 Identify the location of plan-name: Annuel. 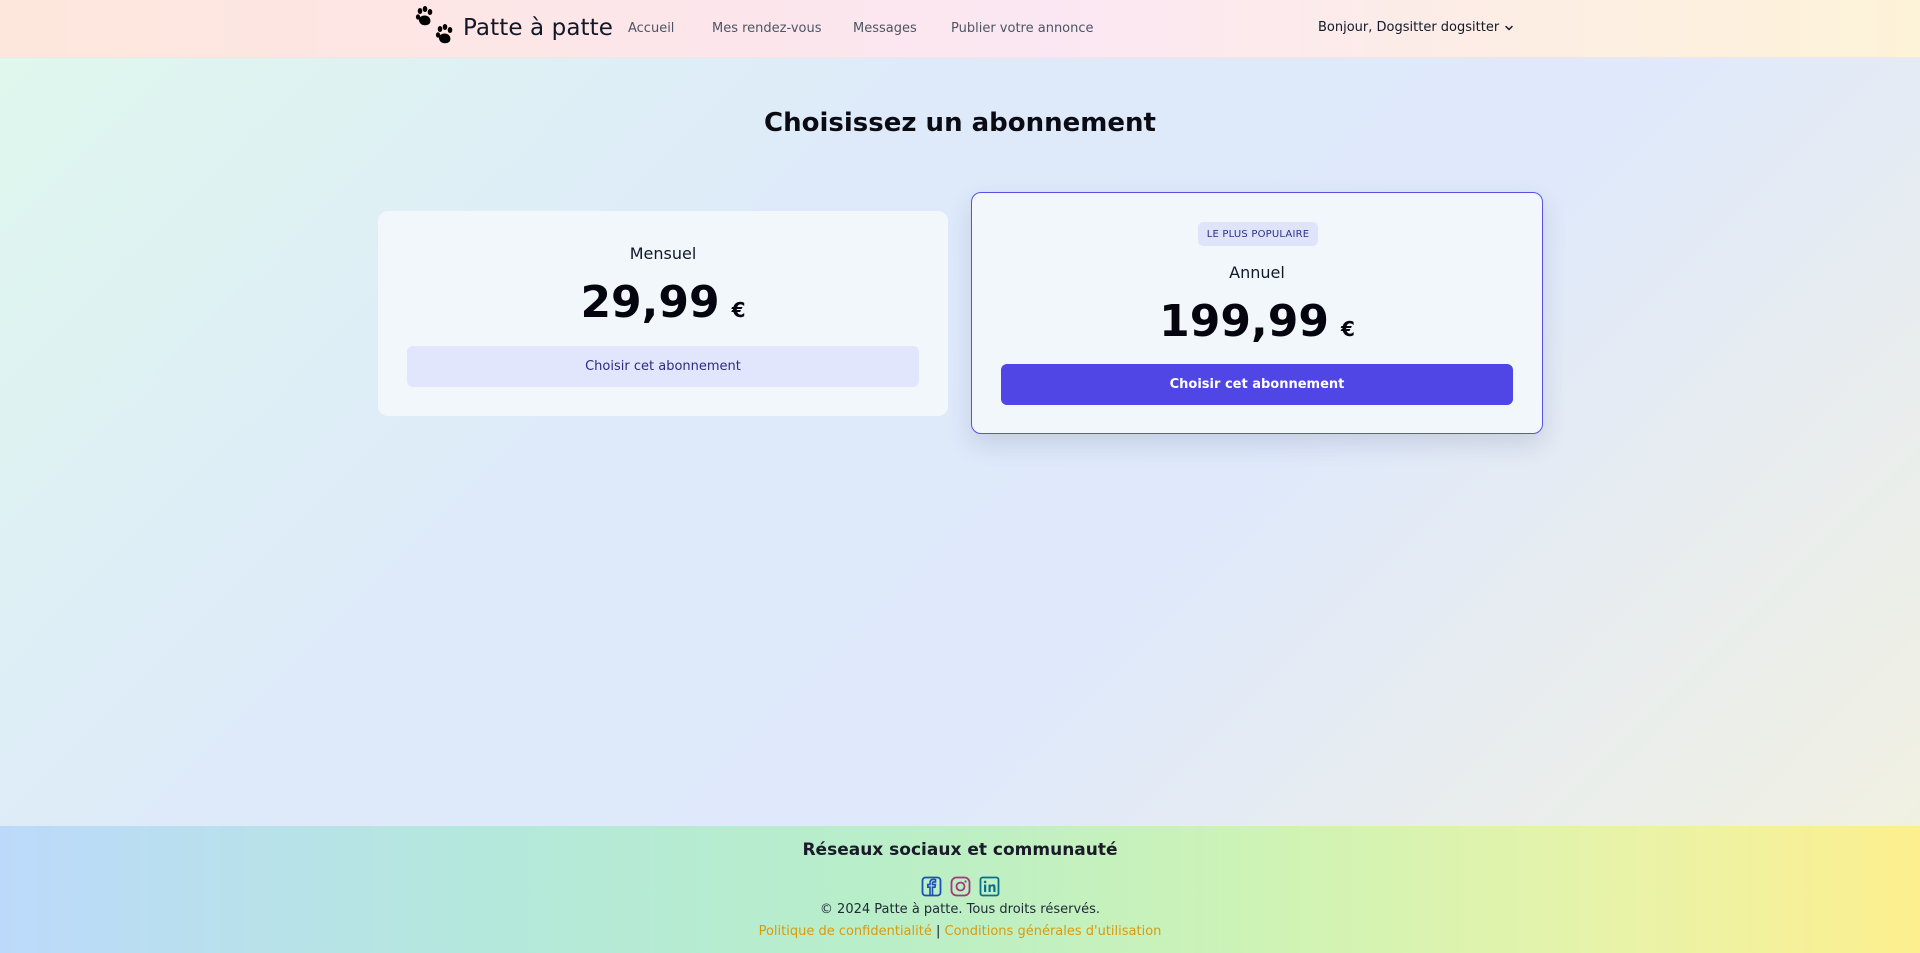
(1257, 272).